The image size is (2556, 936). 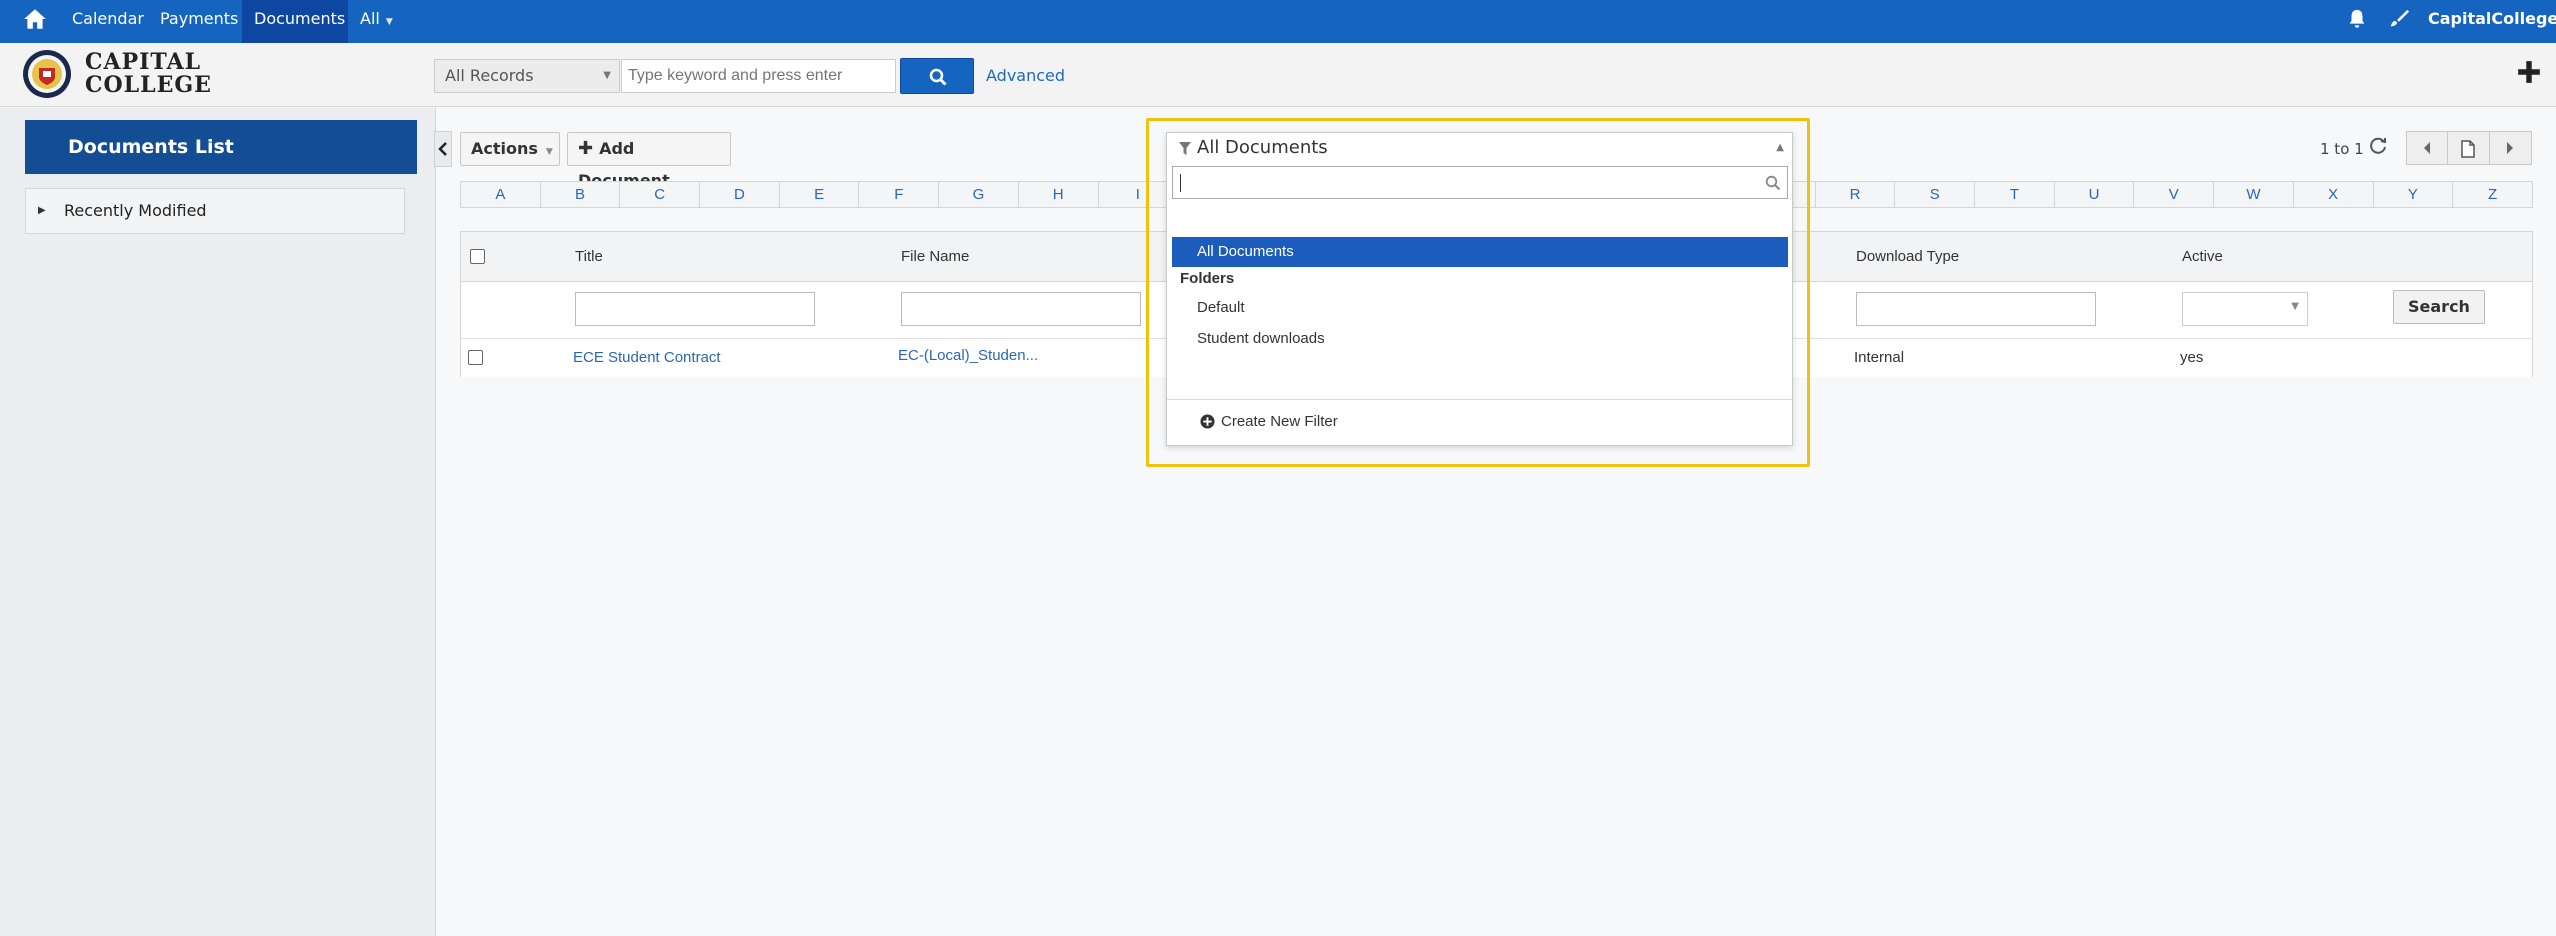 I want to click on column-header-active: Active, so click(x=2202, y=256).